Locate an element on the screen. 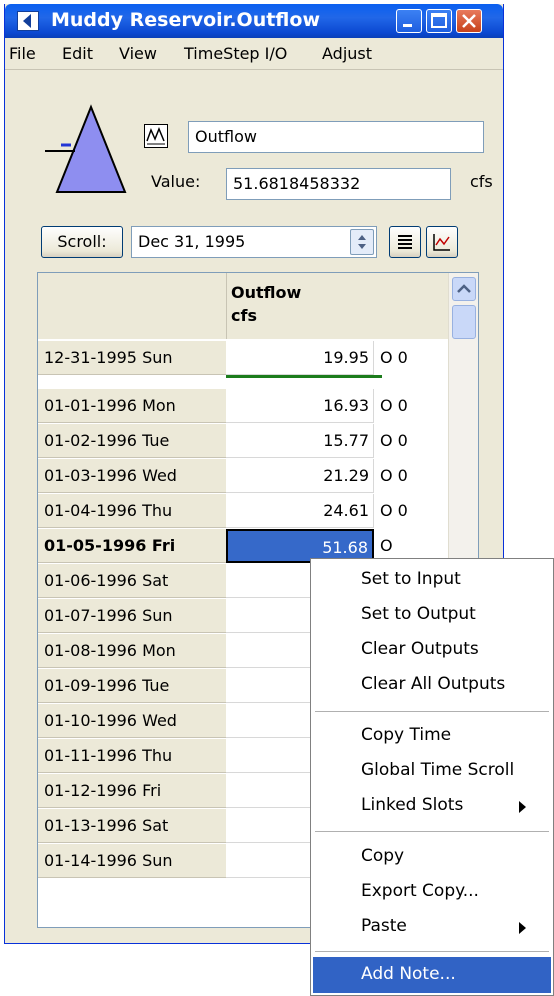 This screenshot has width=554, height=996. plot-button is located at coordinates (442, 242).